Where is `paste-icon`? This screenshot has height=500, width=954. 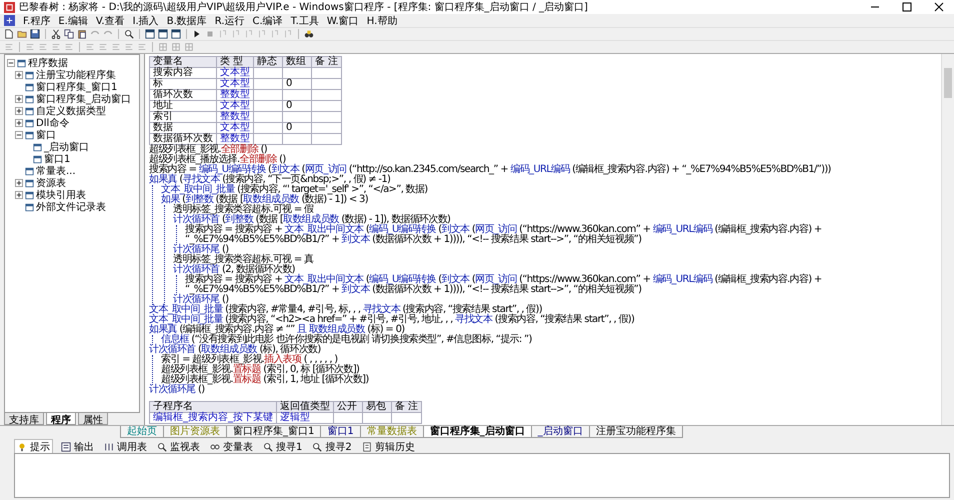
paste-icon is located at coordinates (82, 34).